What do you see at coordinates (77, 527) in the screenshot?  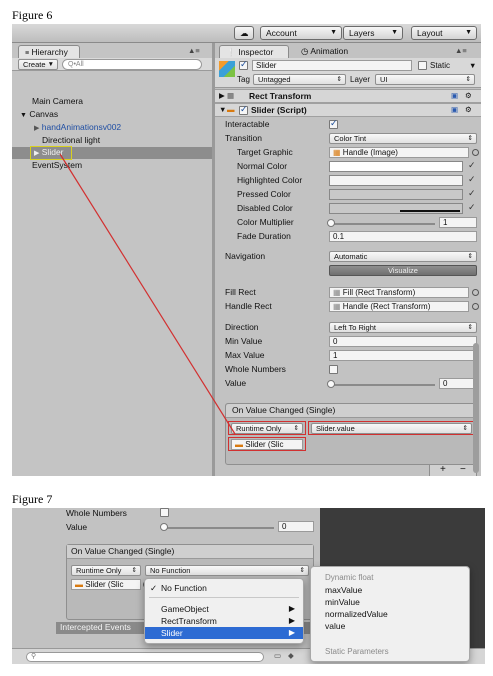 I see `value-label: Value` at bounding box center [77, 527].